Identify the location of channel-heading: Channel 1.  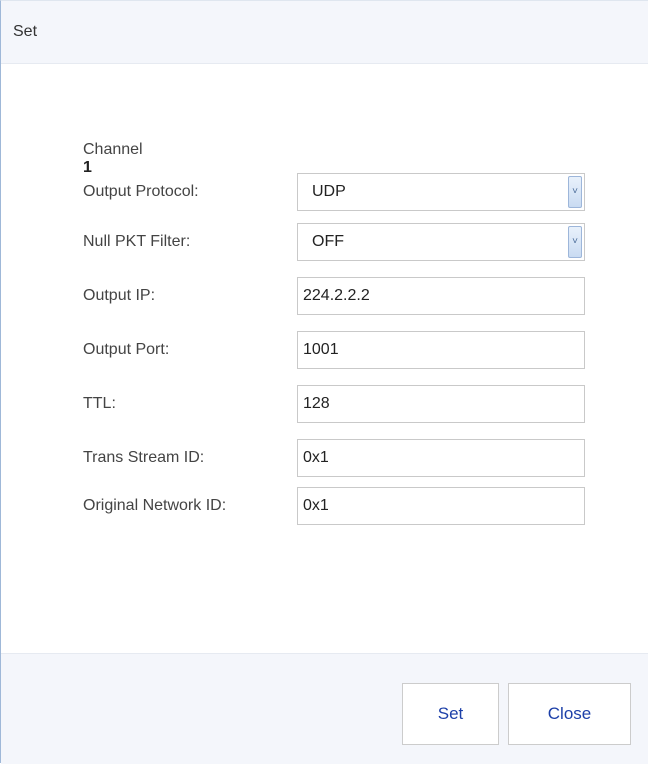
(113, 159).